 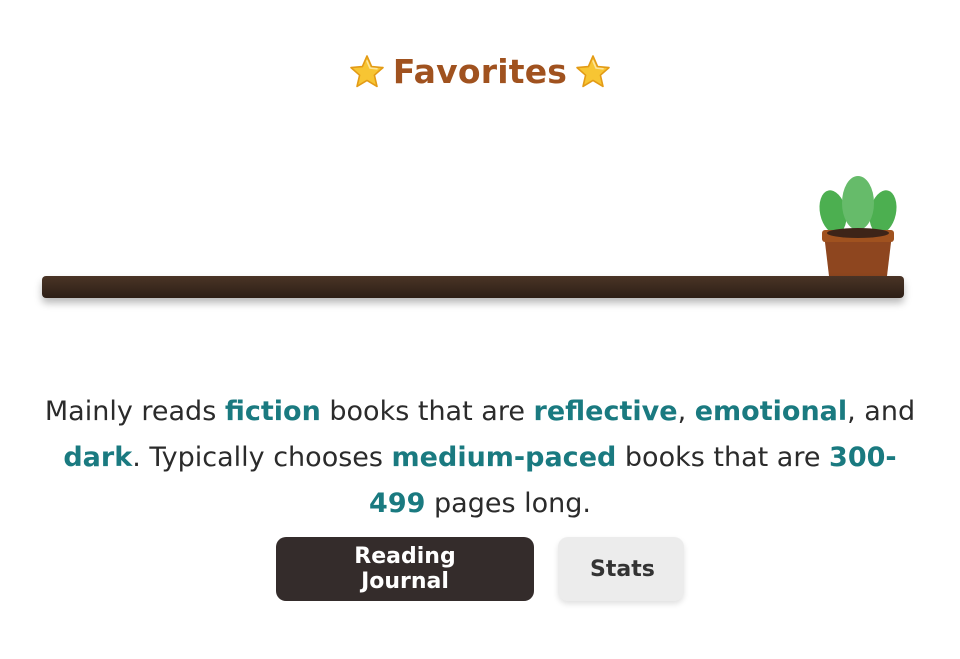 I want to click on summary-text: Mainly reads, so click(x=134, y=411).